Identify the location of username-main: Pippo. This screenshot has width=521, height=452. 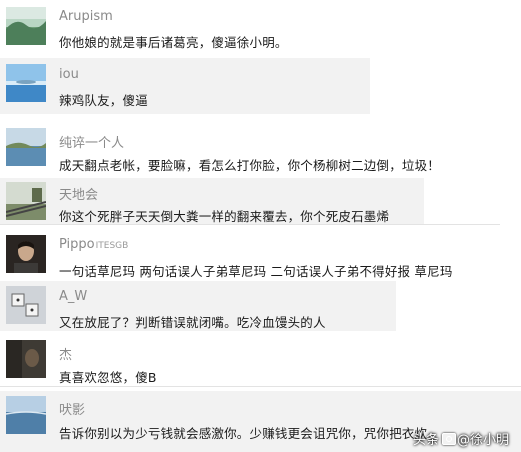
(77, 244).